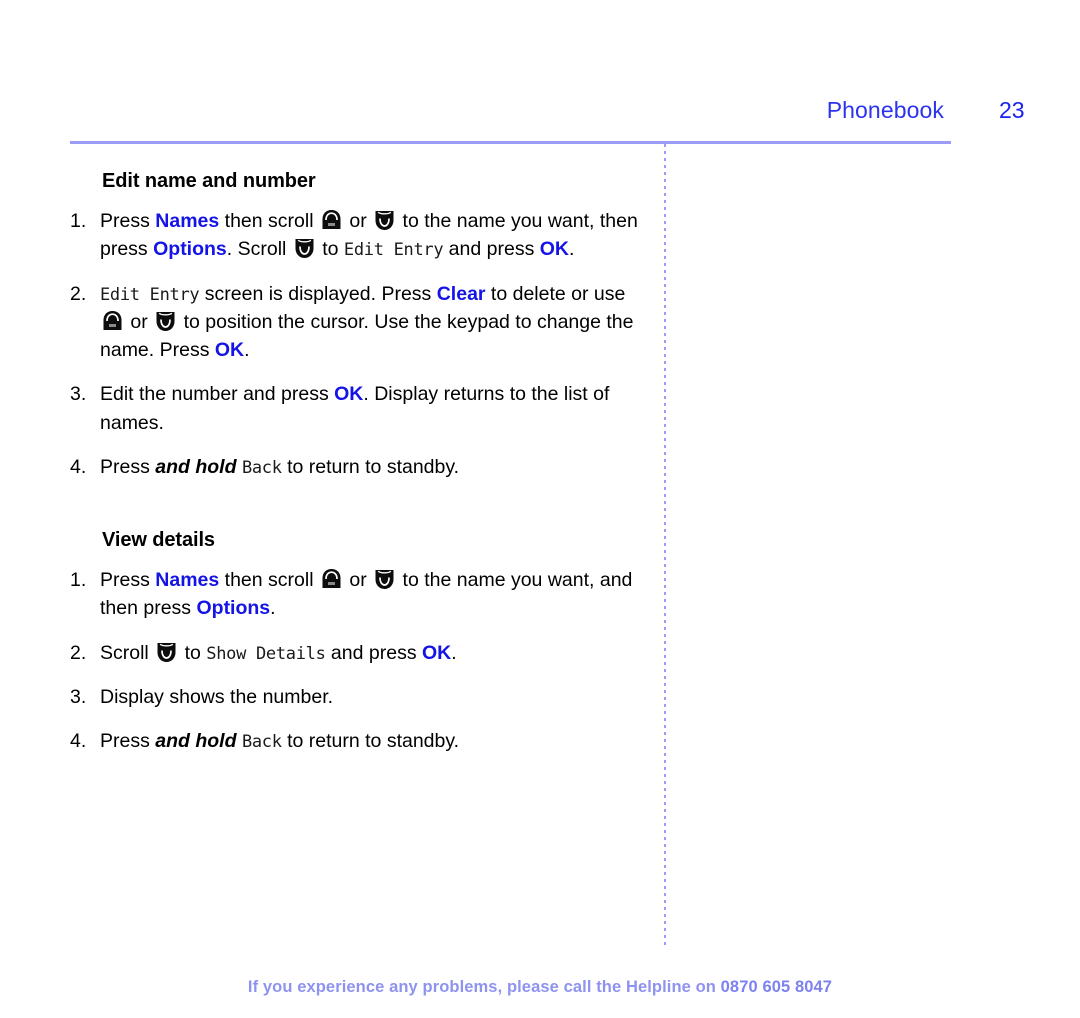 Image resolution: width=1080 pixels, height=1018 pixels. Describe the element at coordinates (259, 249) in the screenshot. I see `body-text: . Scroll` at that location.